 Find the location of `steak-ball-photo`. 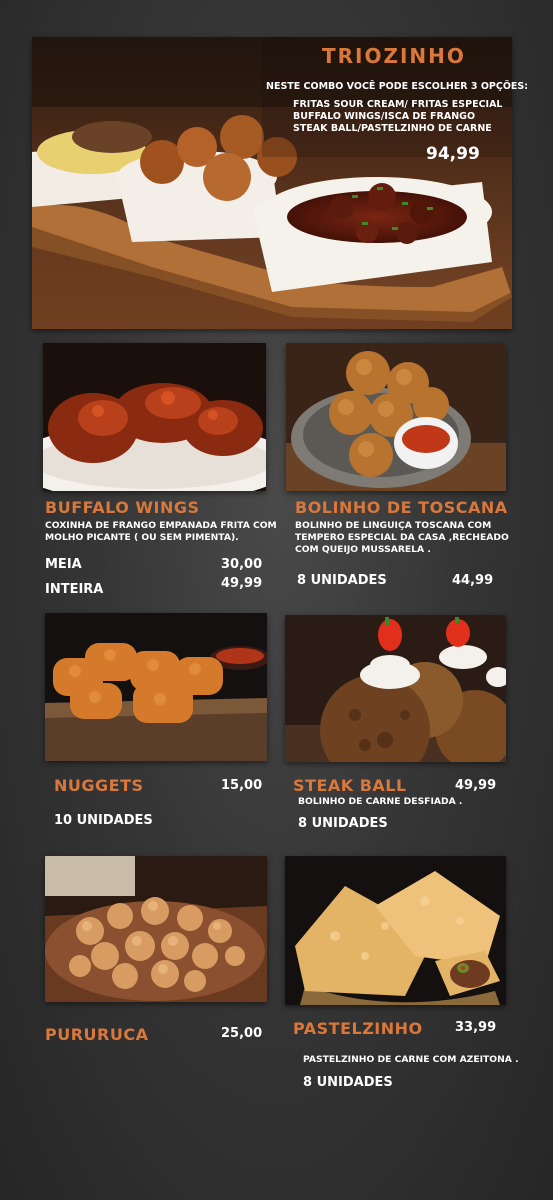

steak-ball-photo is located at coordinates (395, 688).